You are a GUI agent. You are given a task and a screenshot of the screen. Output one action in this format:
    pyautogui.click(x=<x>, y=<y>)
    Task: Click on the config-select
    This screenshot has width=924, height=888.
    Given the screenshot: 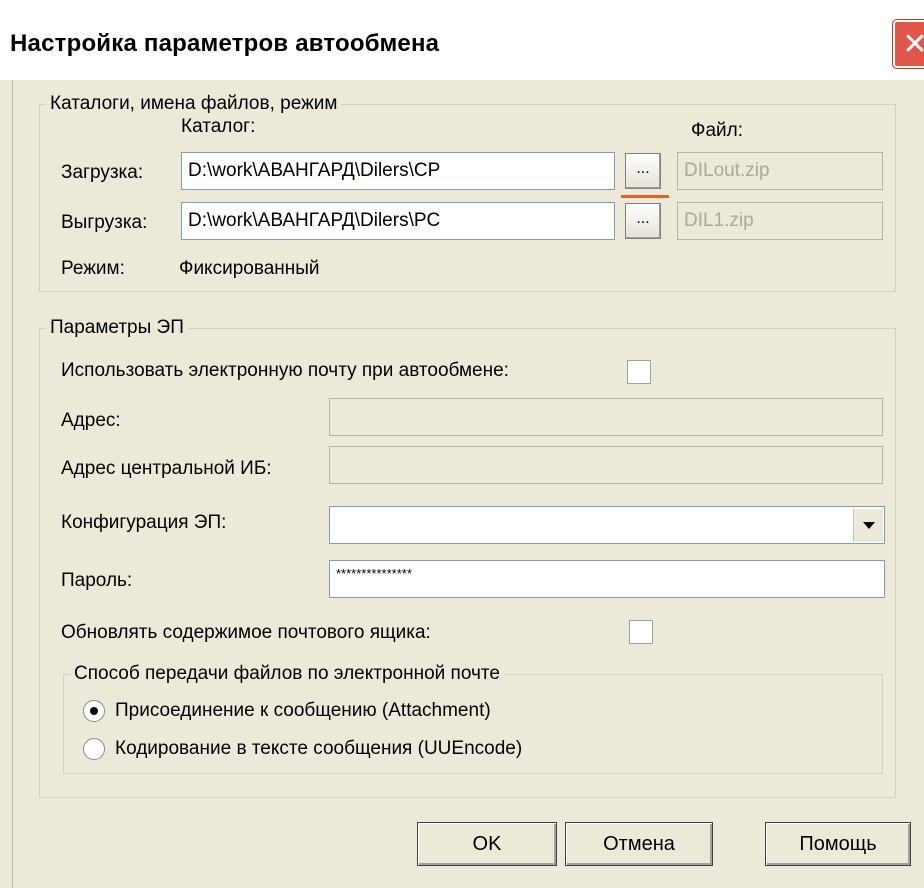 What is the action you would take?
    pyautogui.click(x=607, y=525)
    